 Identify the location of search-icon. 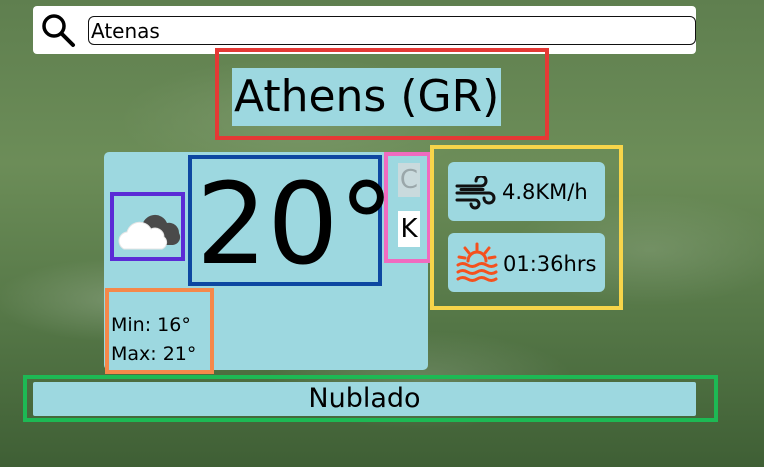
(58, 30).